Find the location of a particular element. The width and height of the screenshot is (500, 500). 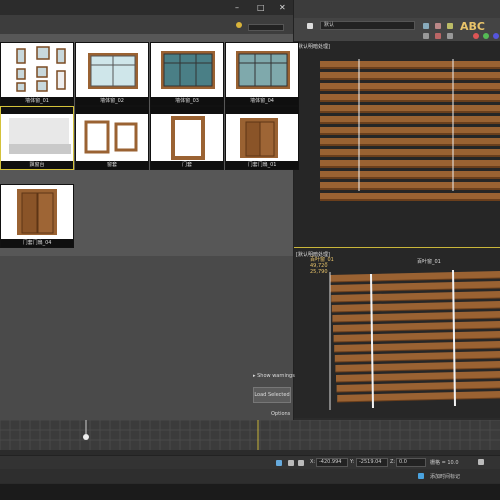

grid-size: 栅格 = 10.0 is located at coordinates (444, 463).